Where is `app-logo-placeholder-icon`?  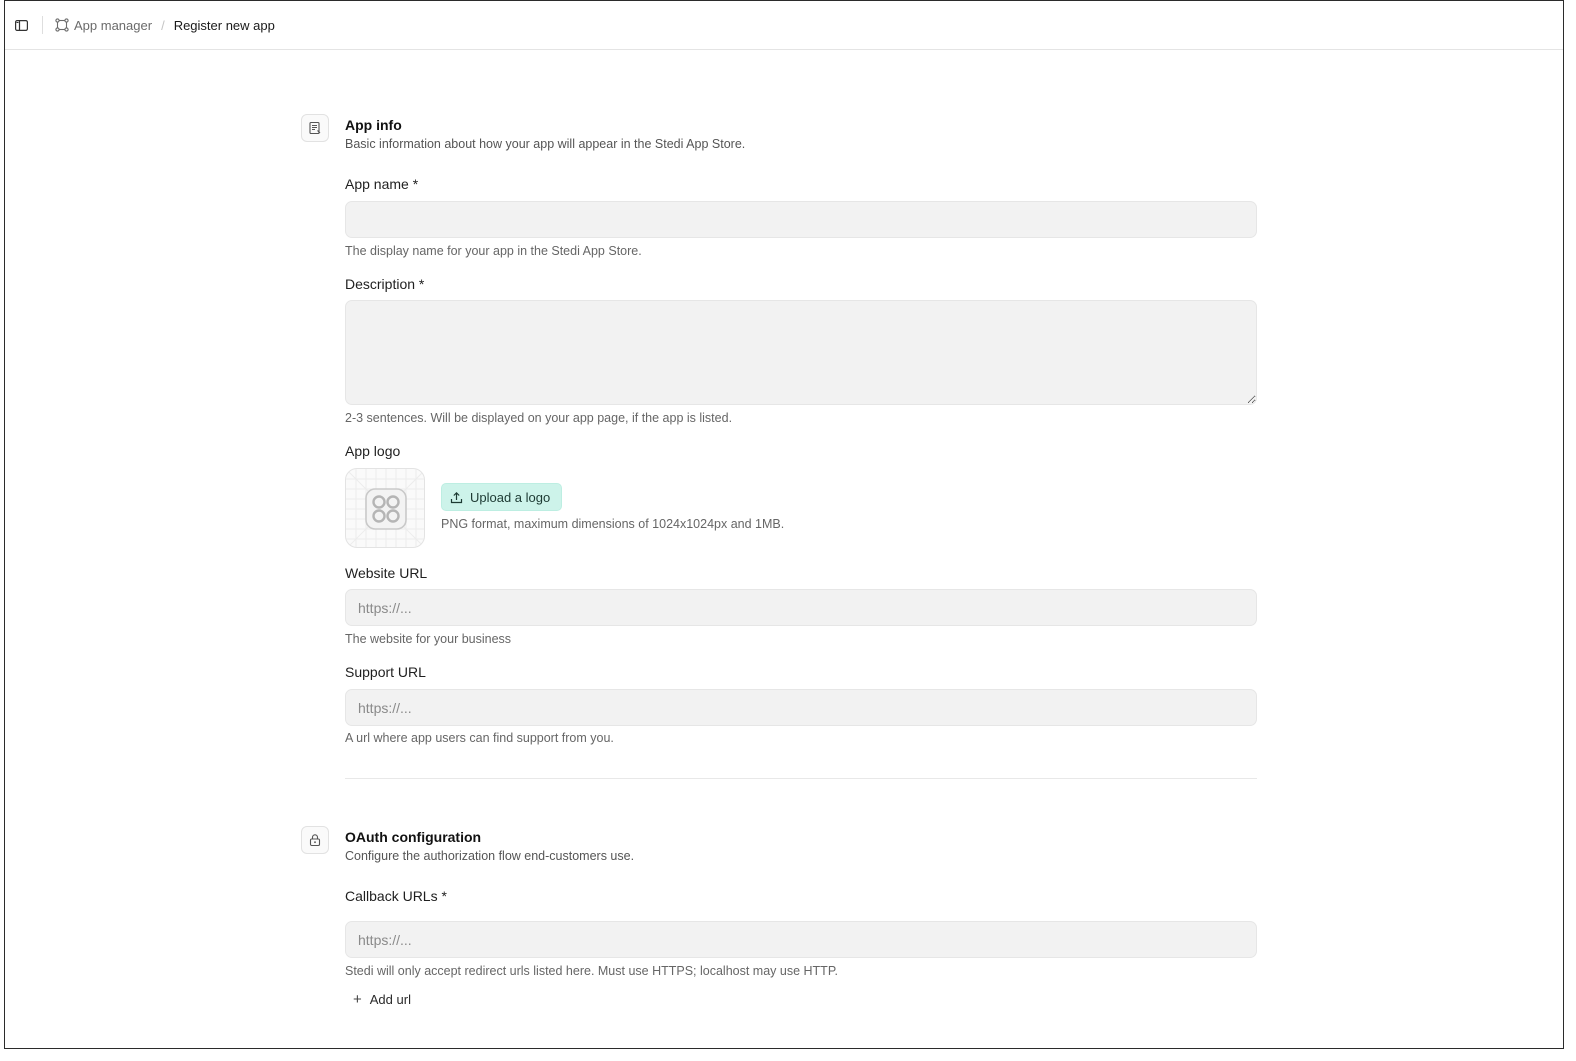
app-logo-placeholder-icon is located at coordinates (385, 508).